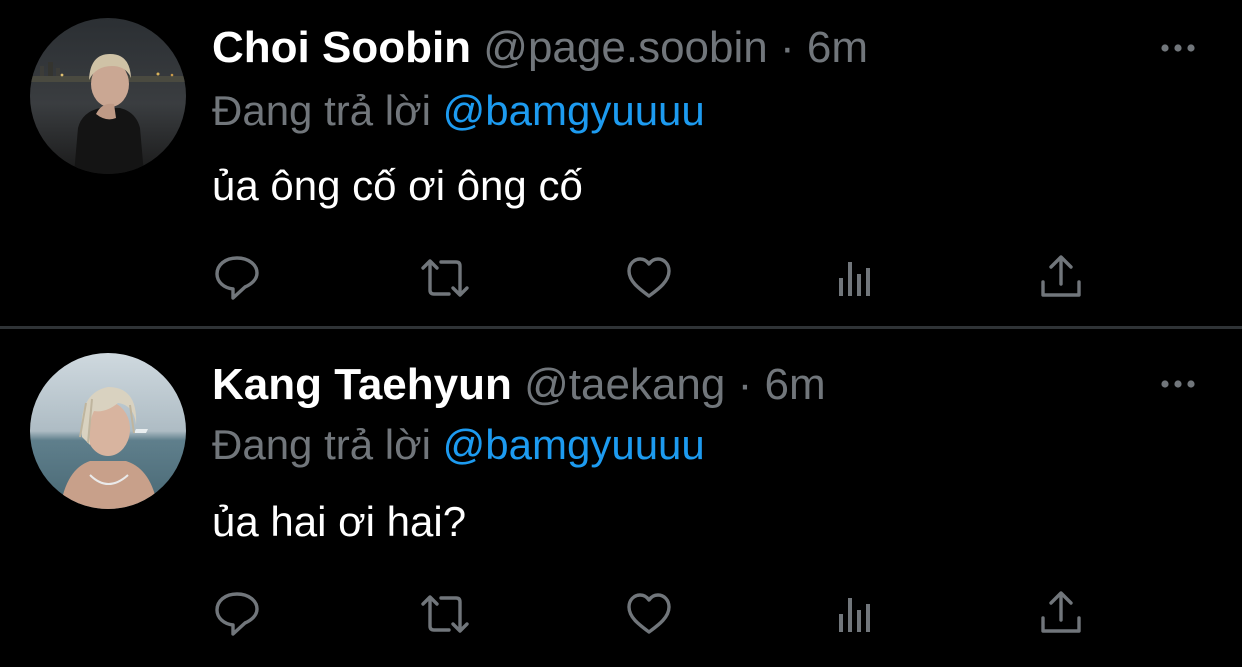 The image size is (1242, 667). What do you see at coordinates (624, 384) in the screenshot?
I see `handle: @taekang` at bounding box center [624, 384].